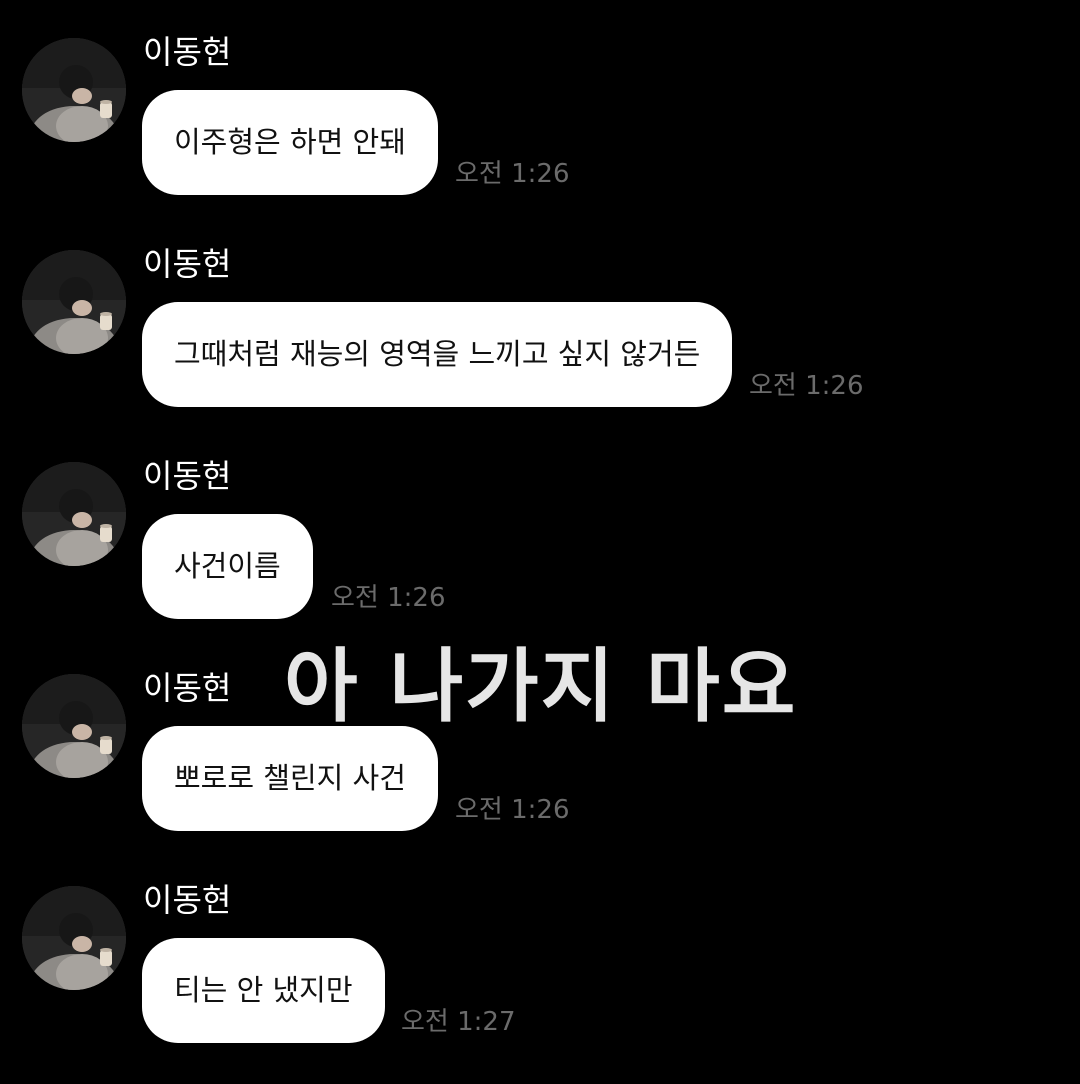  What do you see at coordinates (227, 566) in the screenshot?
I see `message-bubble: 사건이름` at bounding box center [227, 566].